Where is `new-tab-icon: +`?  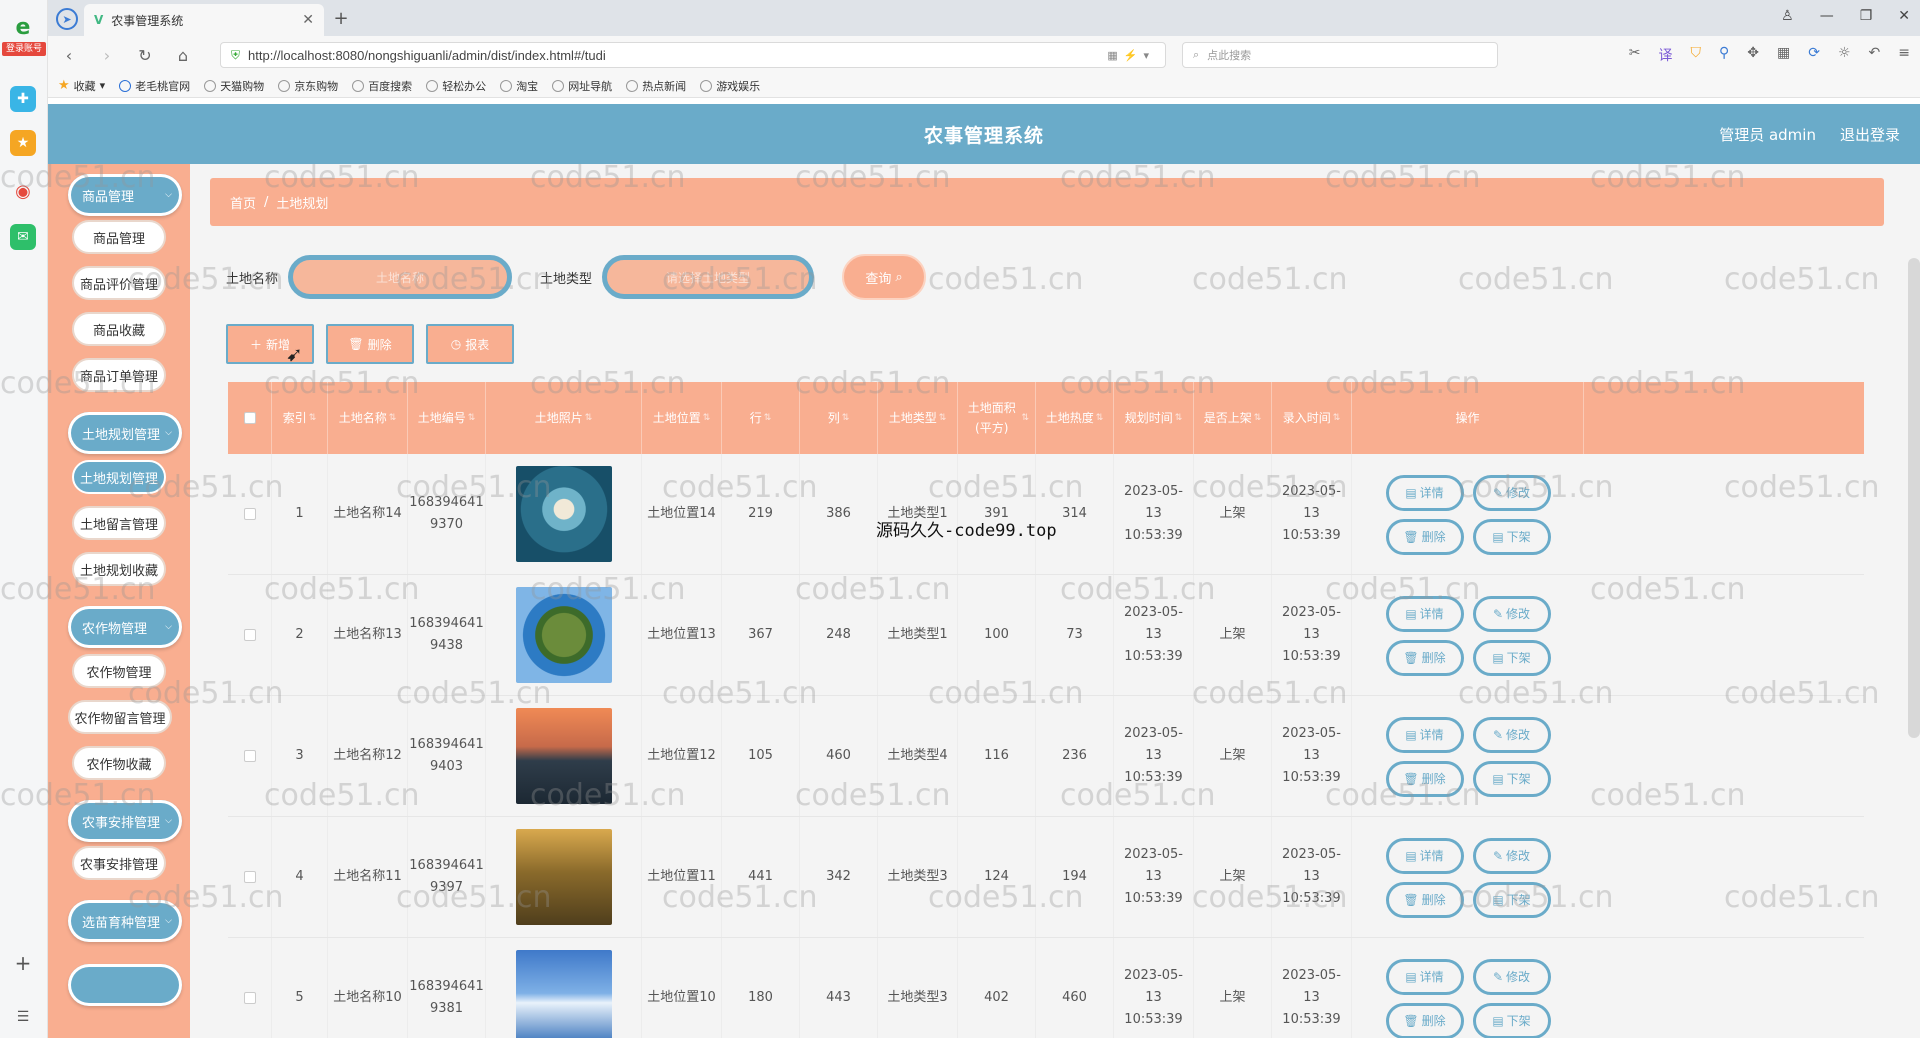 new-tab-icon: + is located at coordinates (341, 18).